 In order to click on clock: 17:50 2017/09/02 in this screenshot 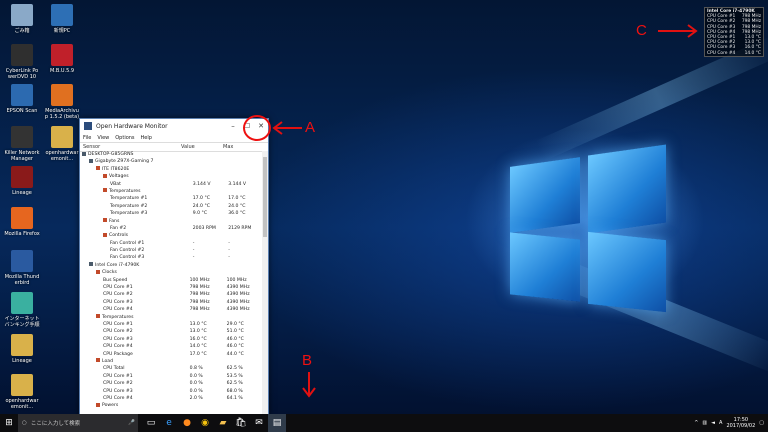, I will do `click(740, 423)`.